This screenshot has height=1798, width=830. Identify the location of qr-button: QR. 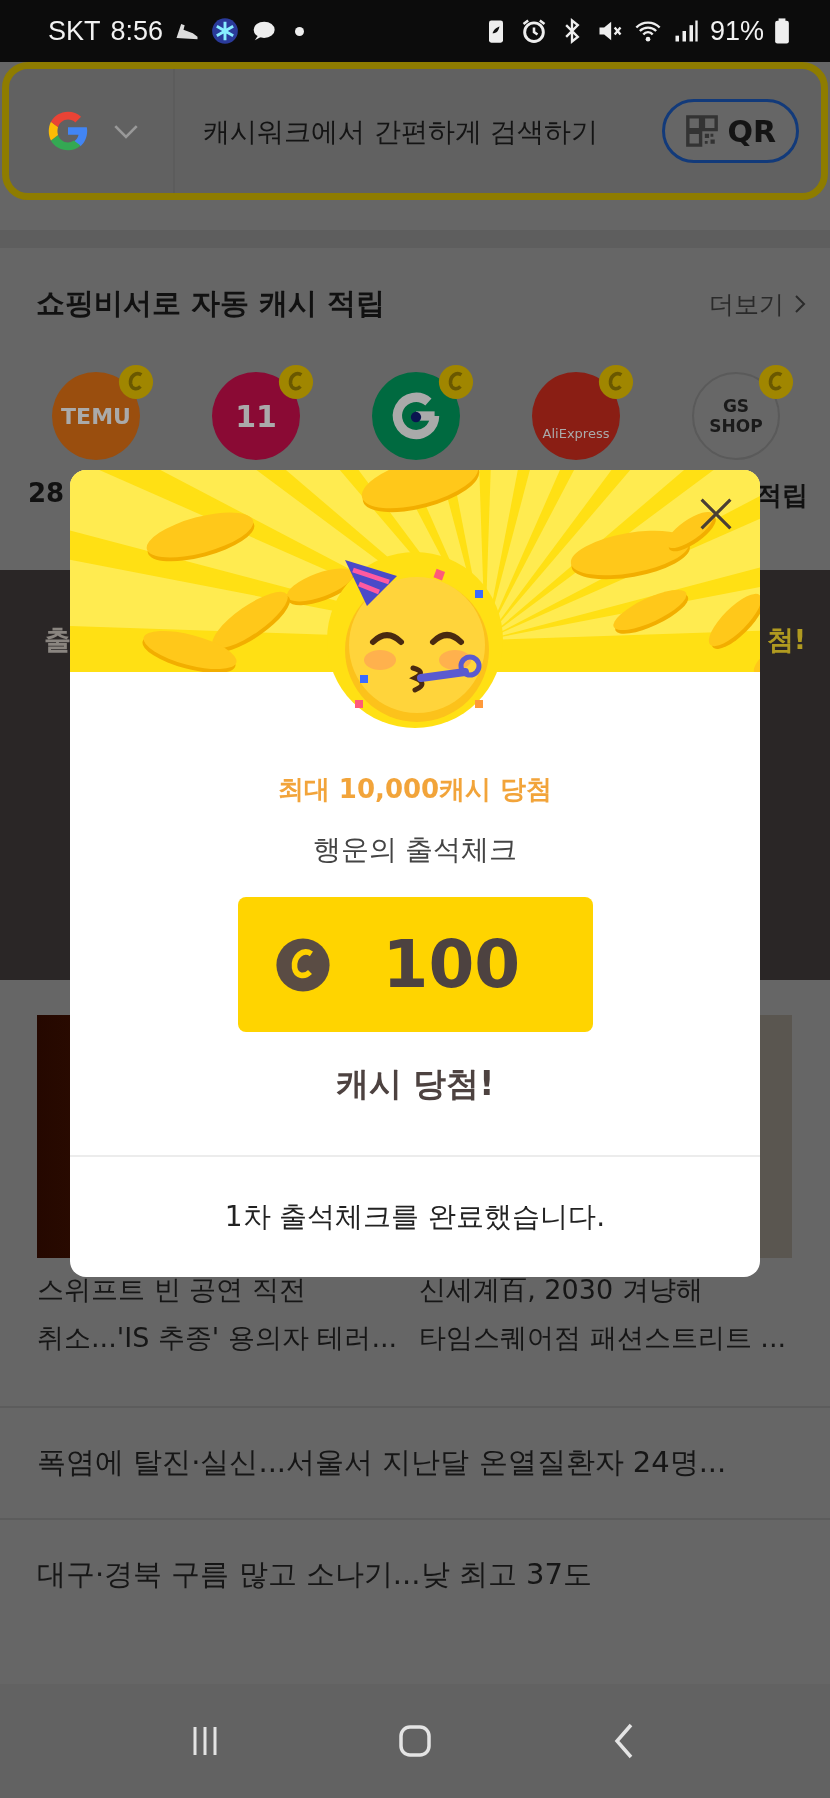
(730, 131).